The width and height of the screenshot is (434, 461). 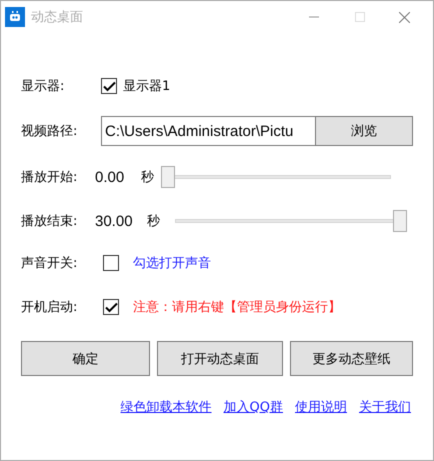 I want to click on sound-checkbox, so click(x=111, y=263).